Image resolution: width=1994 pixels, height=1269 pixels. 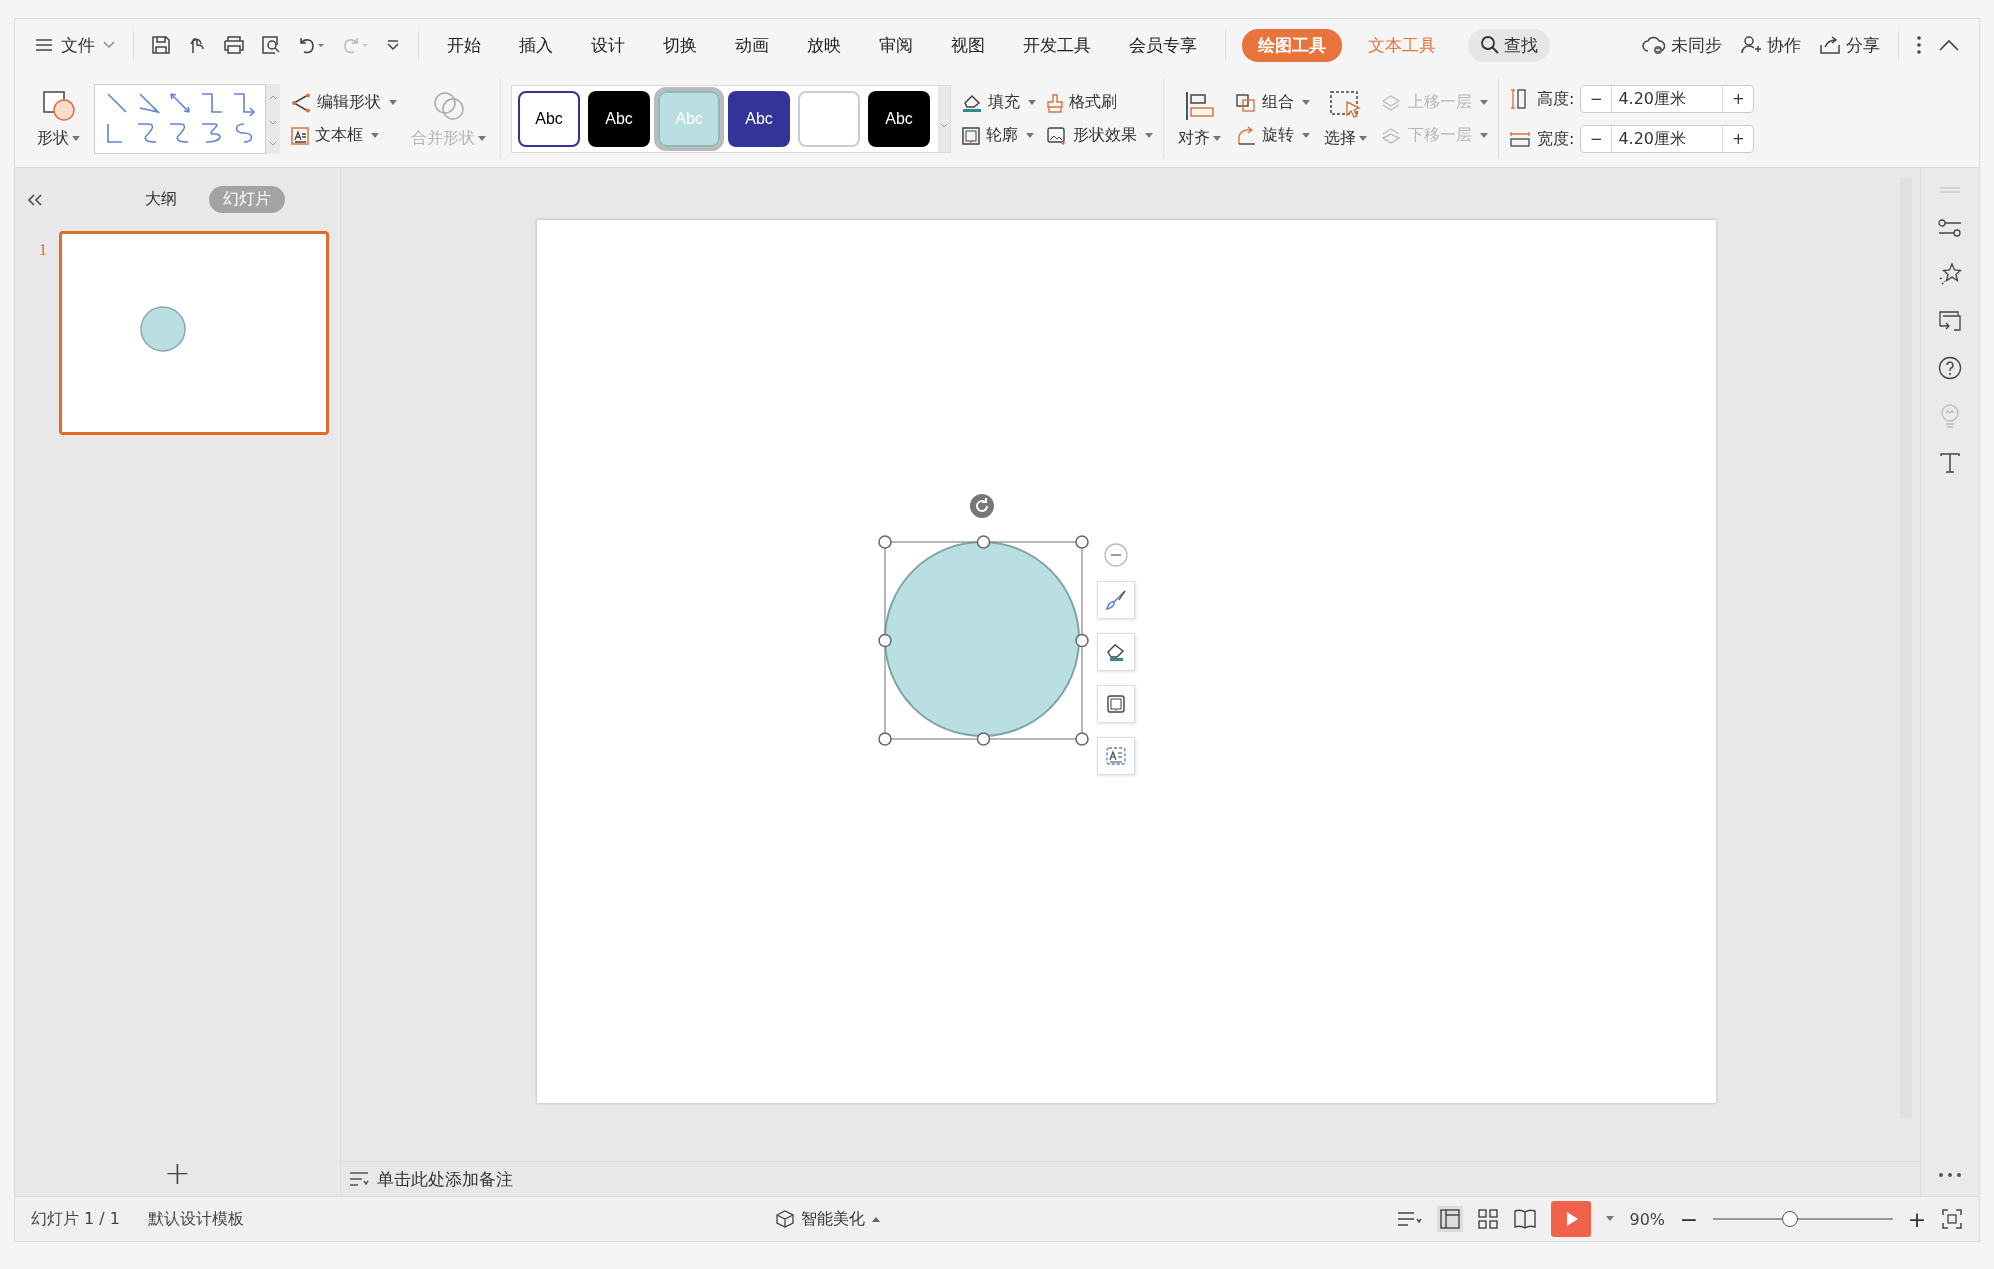 What do you see at coordinates (1272, 135) in the screenshot?
I see `rotate-button: 旋转` at bounding box center [1272, 135].